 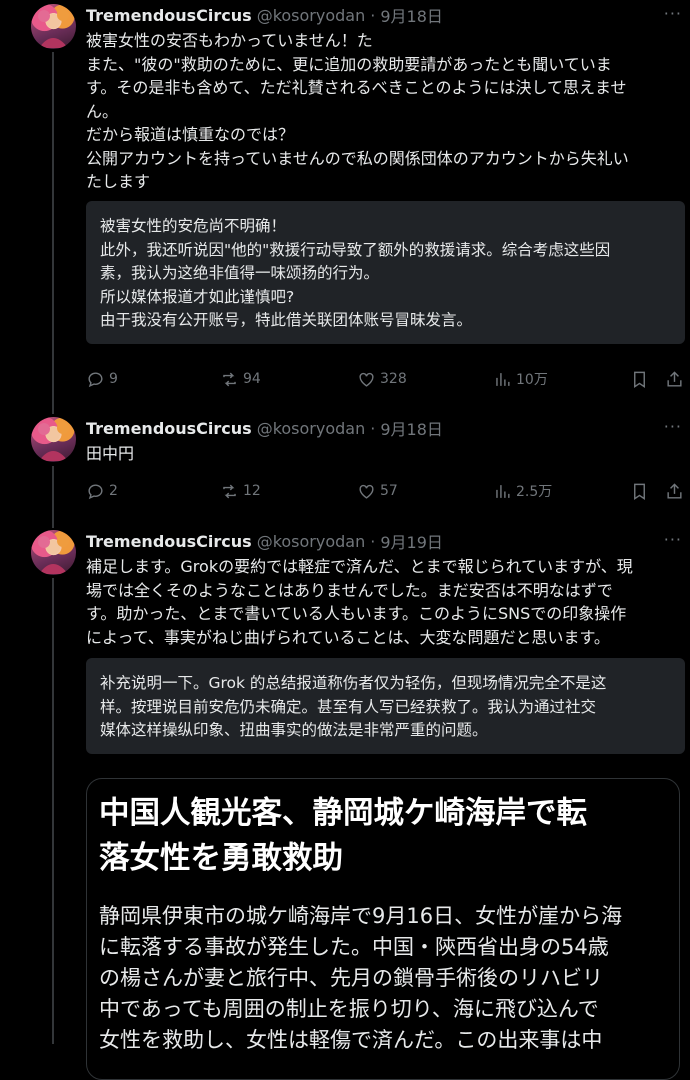 I want to click on like-button: 328, so click(x=382, y=379).